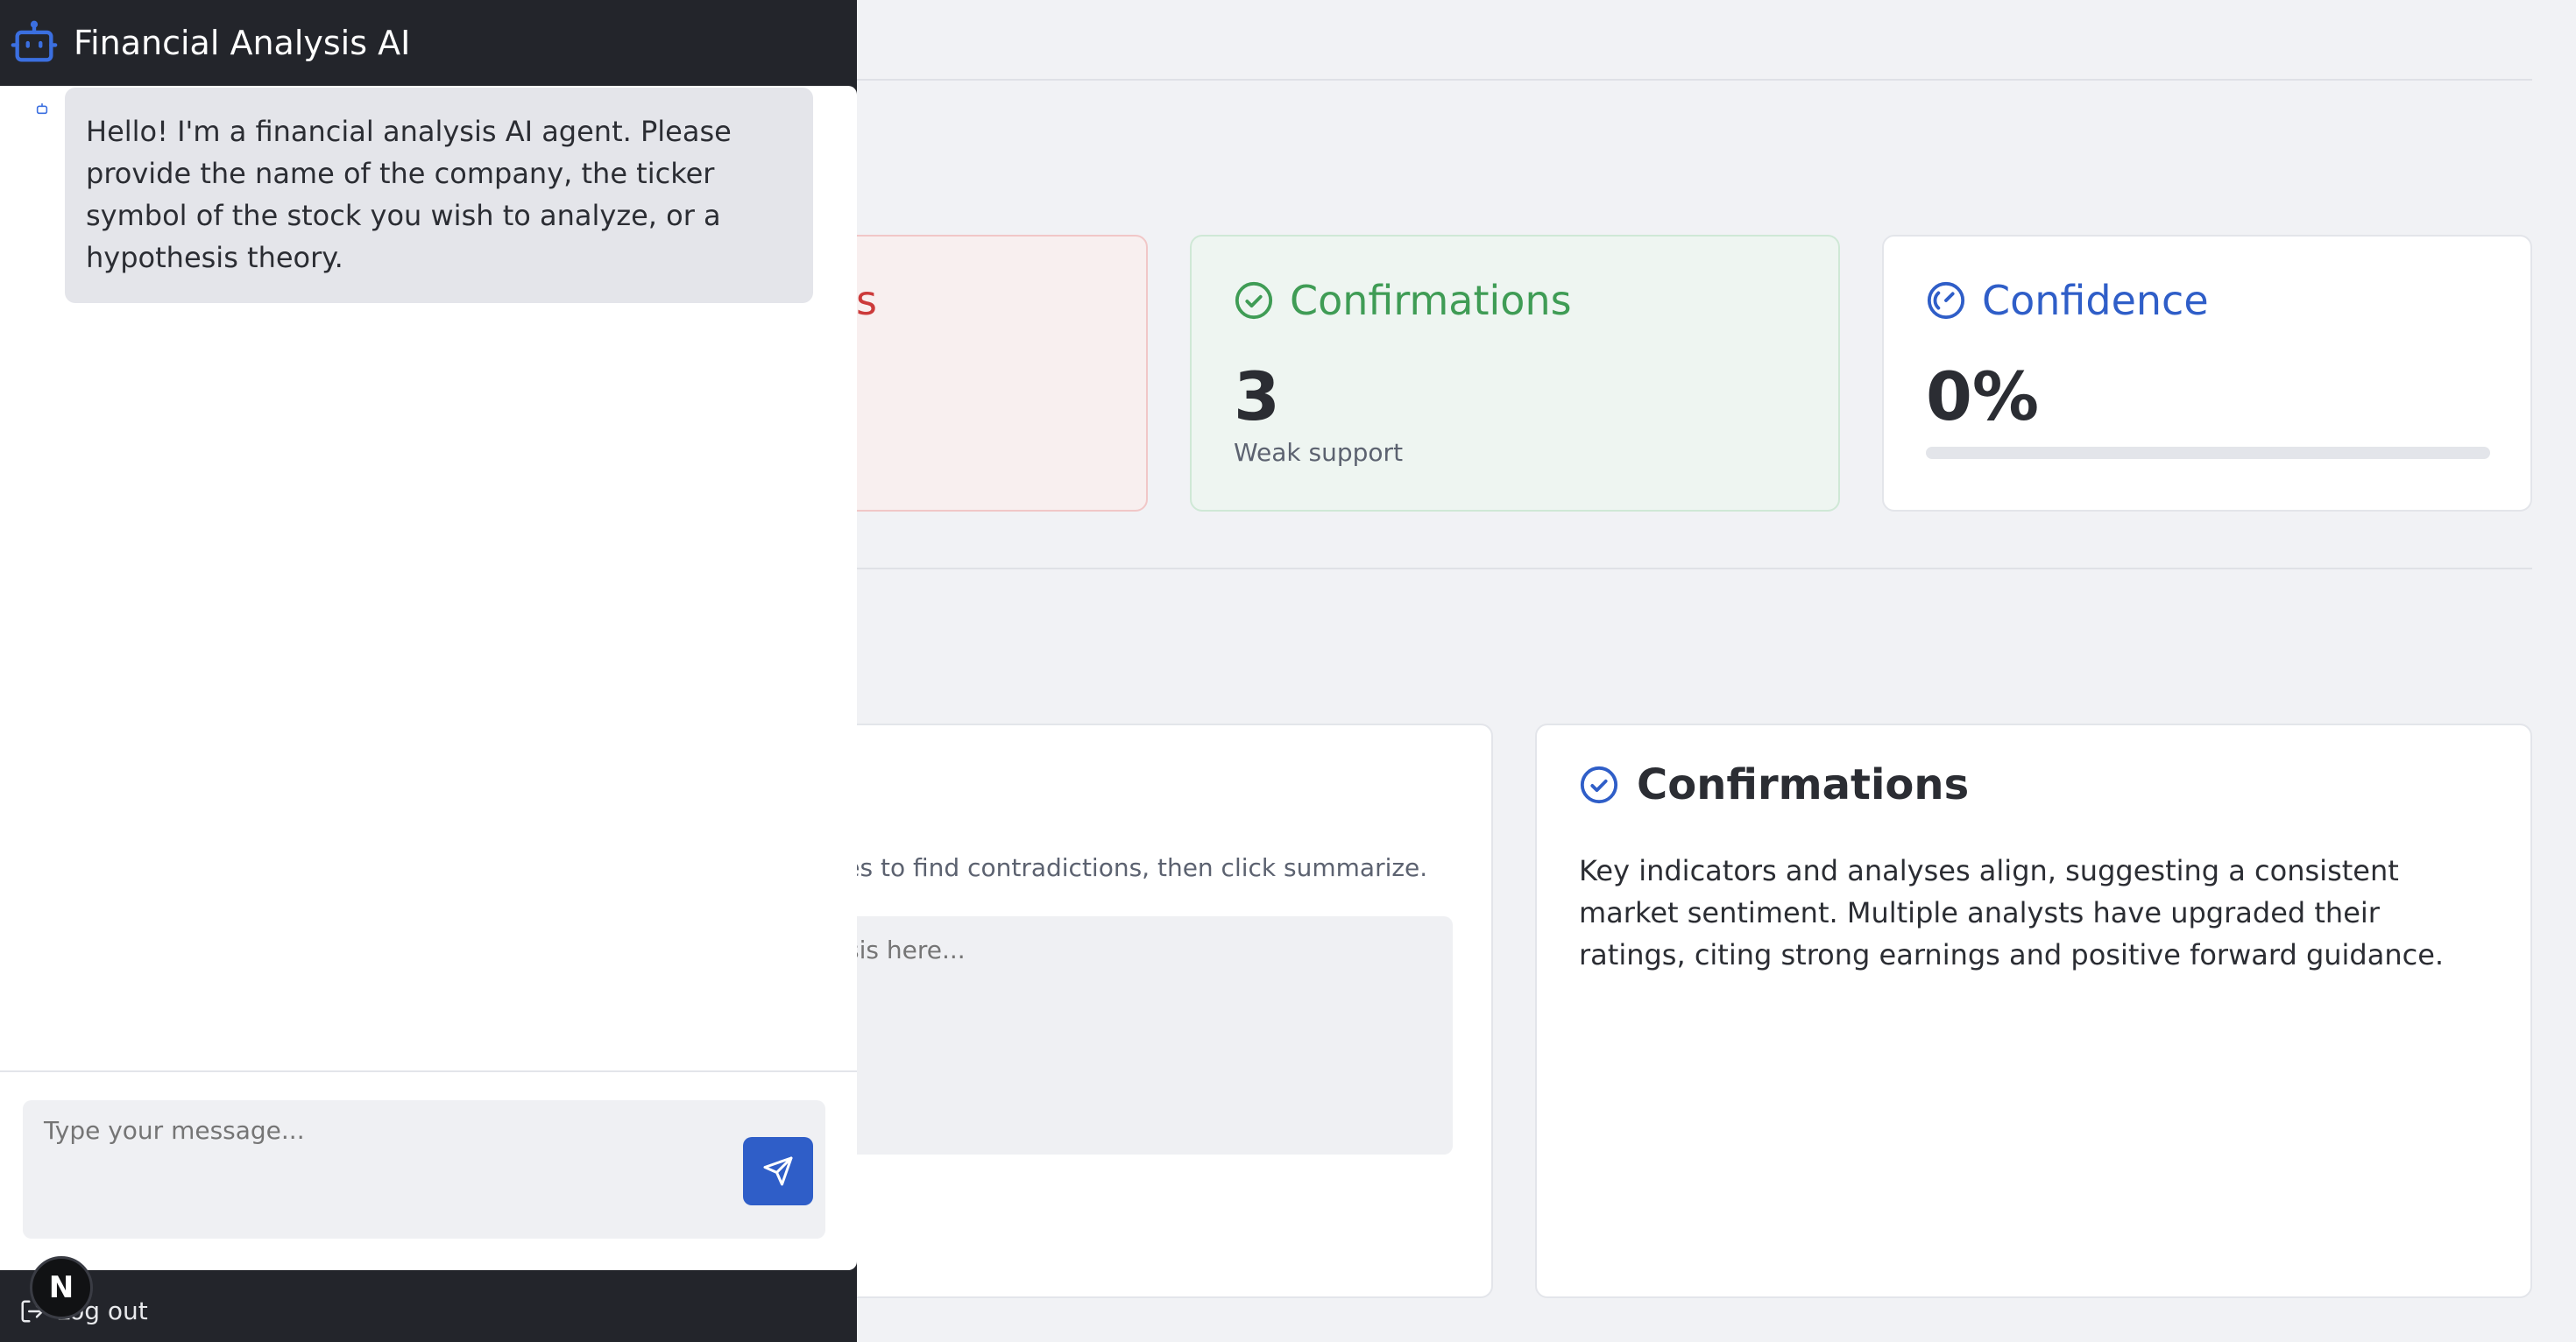 Image resolution: width=2576 pixels, height=1342 pixels. What do you see at coordinates (42, 108) in the screenshot?
I see `bot-avatar-icon` at bounding box center [42, 108].